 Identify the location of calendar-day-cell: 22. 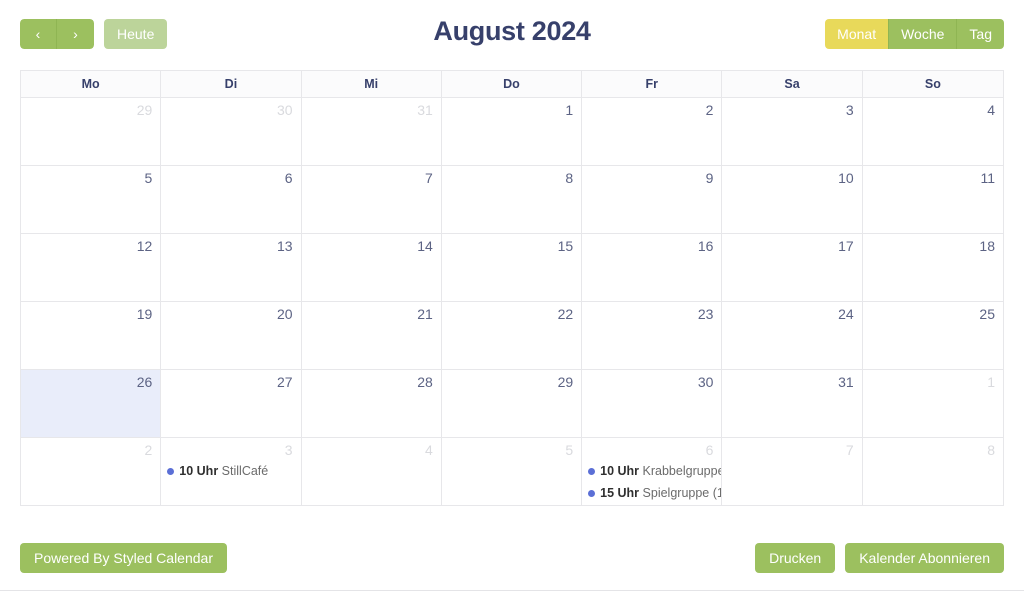
(512, 335).